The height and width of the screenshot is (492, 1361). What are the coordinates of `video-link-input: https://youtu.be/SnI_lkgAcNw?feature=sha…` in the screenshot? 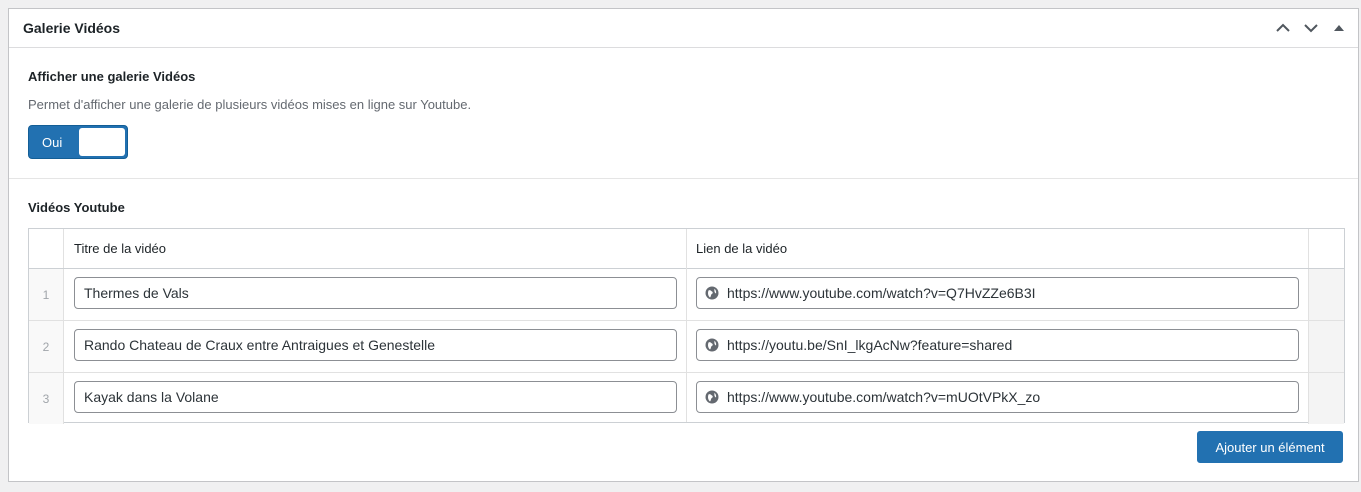 It's located at (997, 345).